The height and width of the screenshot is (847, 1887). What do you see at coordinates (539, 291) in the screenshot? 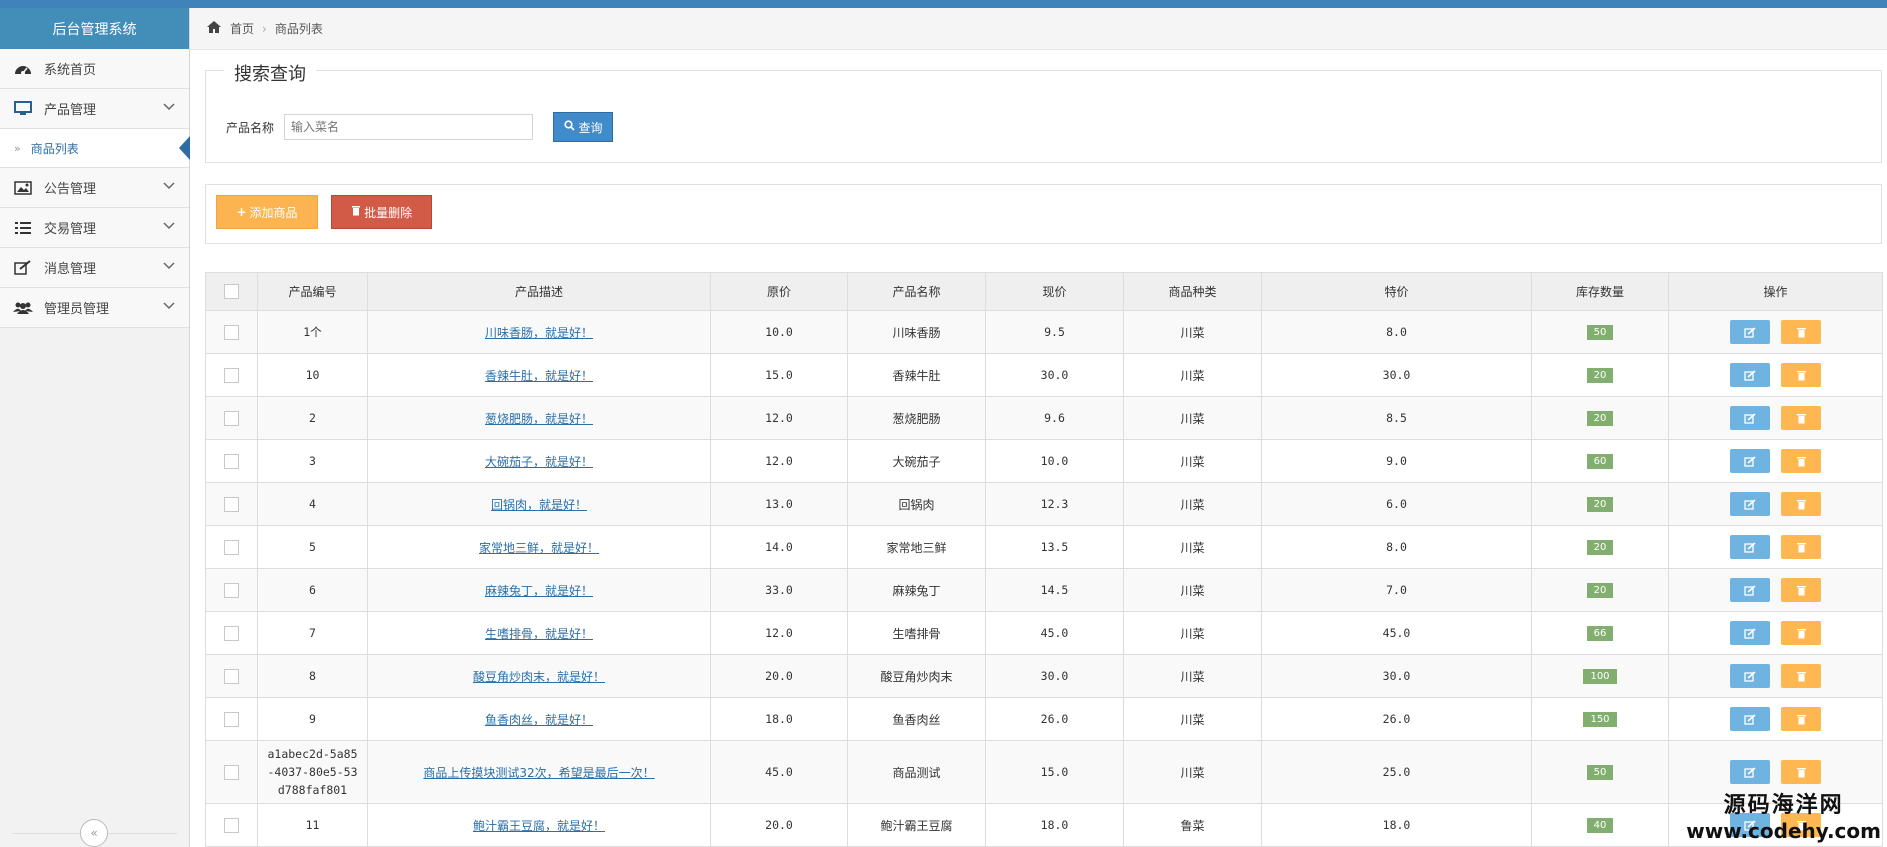
I see `column-header: 产品描述` at bounding box center [539, 291].